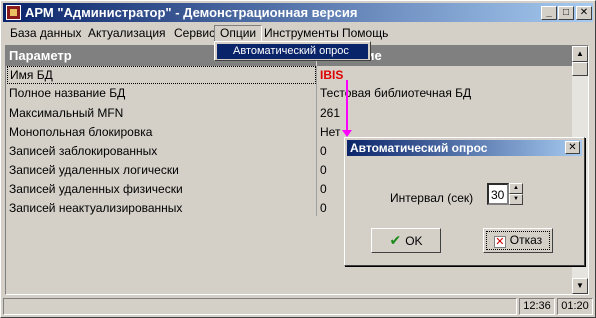 The height and width of the screenshot is (318, 596). Describe the element at coordinates (66, 113) in the screenshot. I see `param-name: Максимальный MFN` at that location.